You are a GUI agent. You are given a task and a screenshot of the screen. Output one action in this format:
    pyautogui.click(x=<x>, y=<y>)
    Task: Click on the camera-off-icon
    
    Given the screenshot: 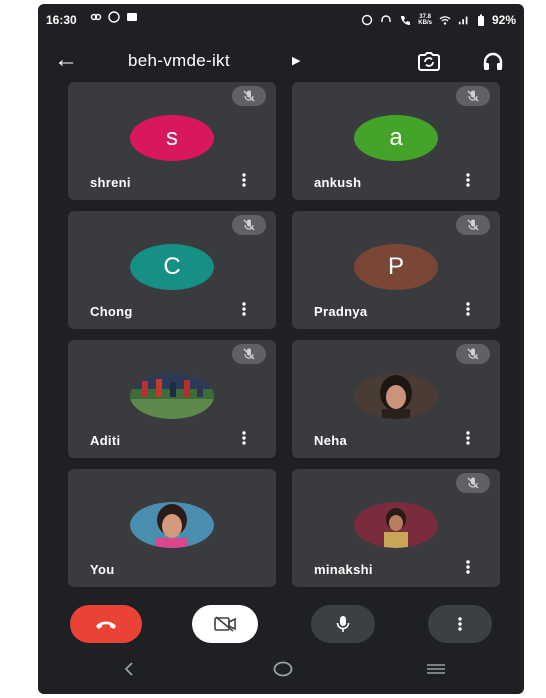 What is the action you would take?
    pyautogui.click(x=225, y=624)
    